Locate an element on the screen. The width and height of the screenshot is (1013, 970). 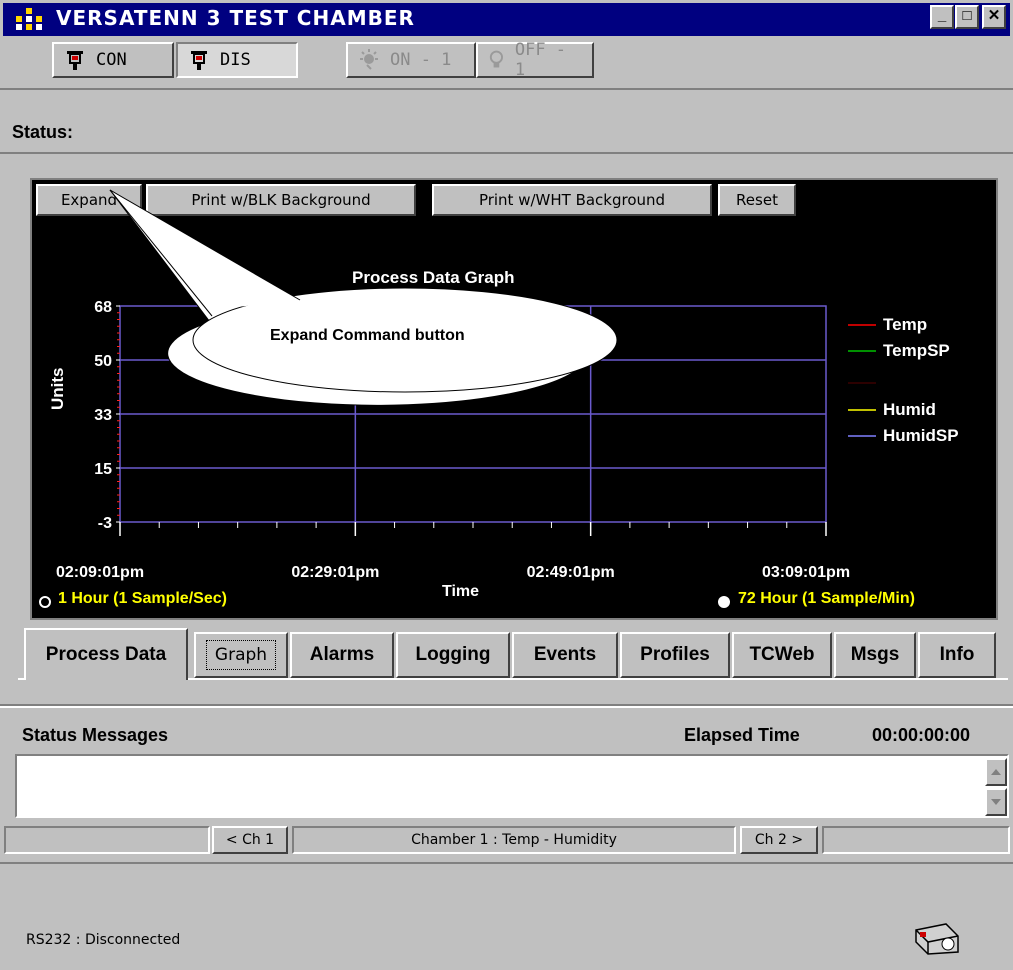
x-tick-label: 03:09:01pm is located at coordinates (806, 572).